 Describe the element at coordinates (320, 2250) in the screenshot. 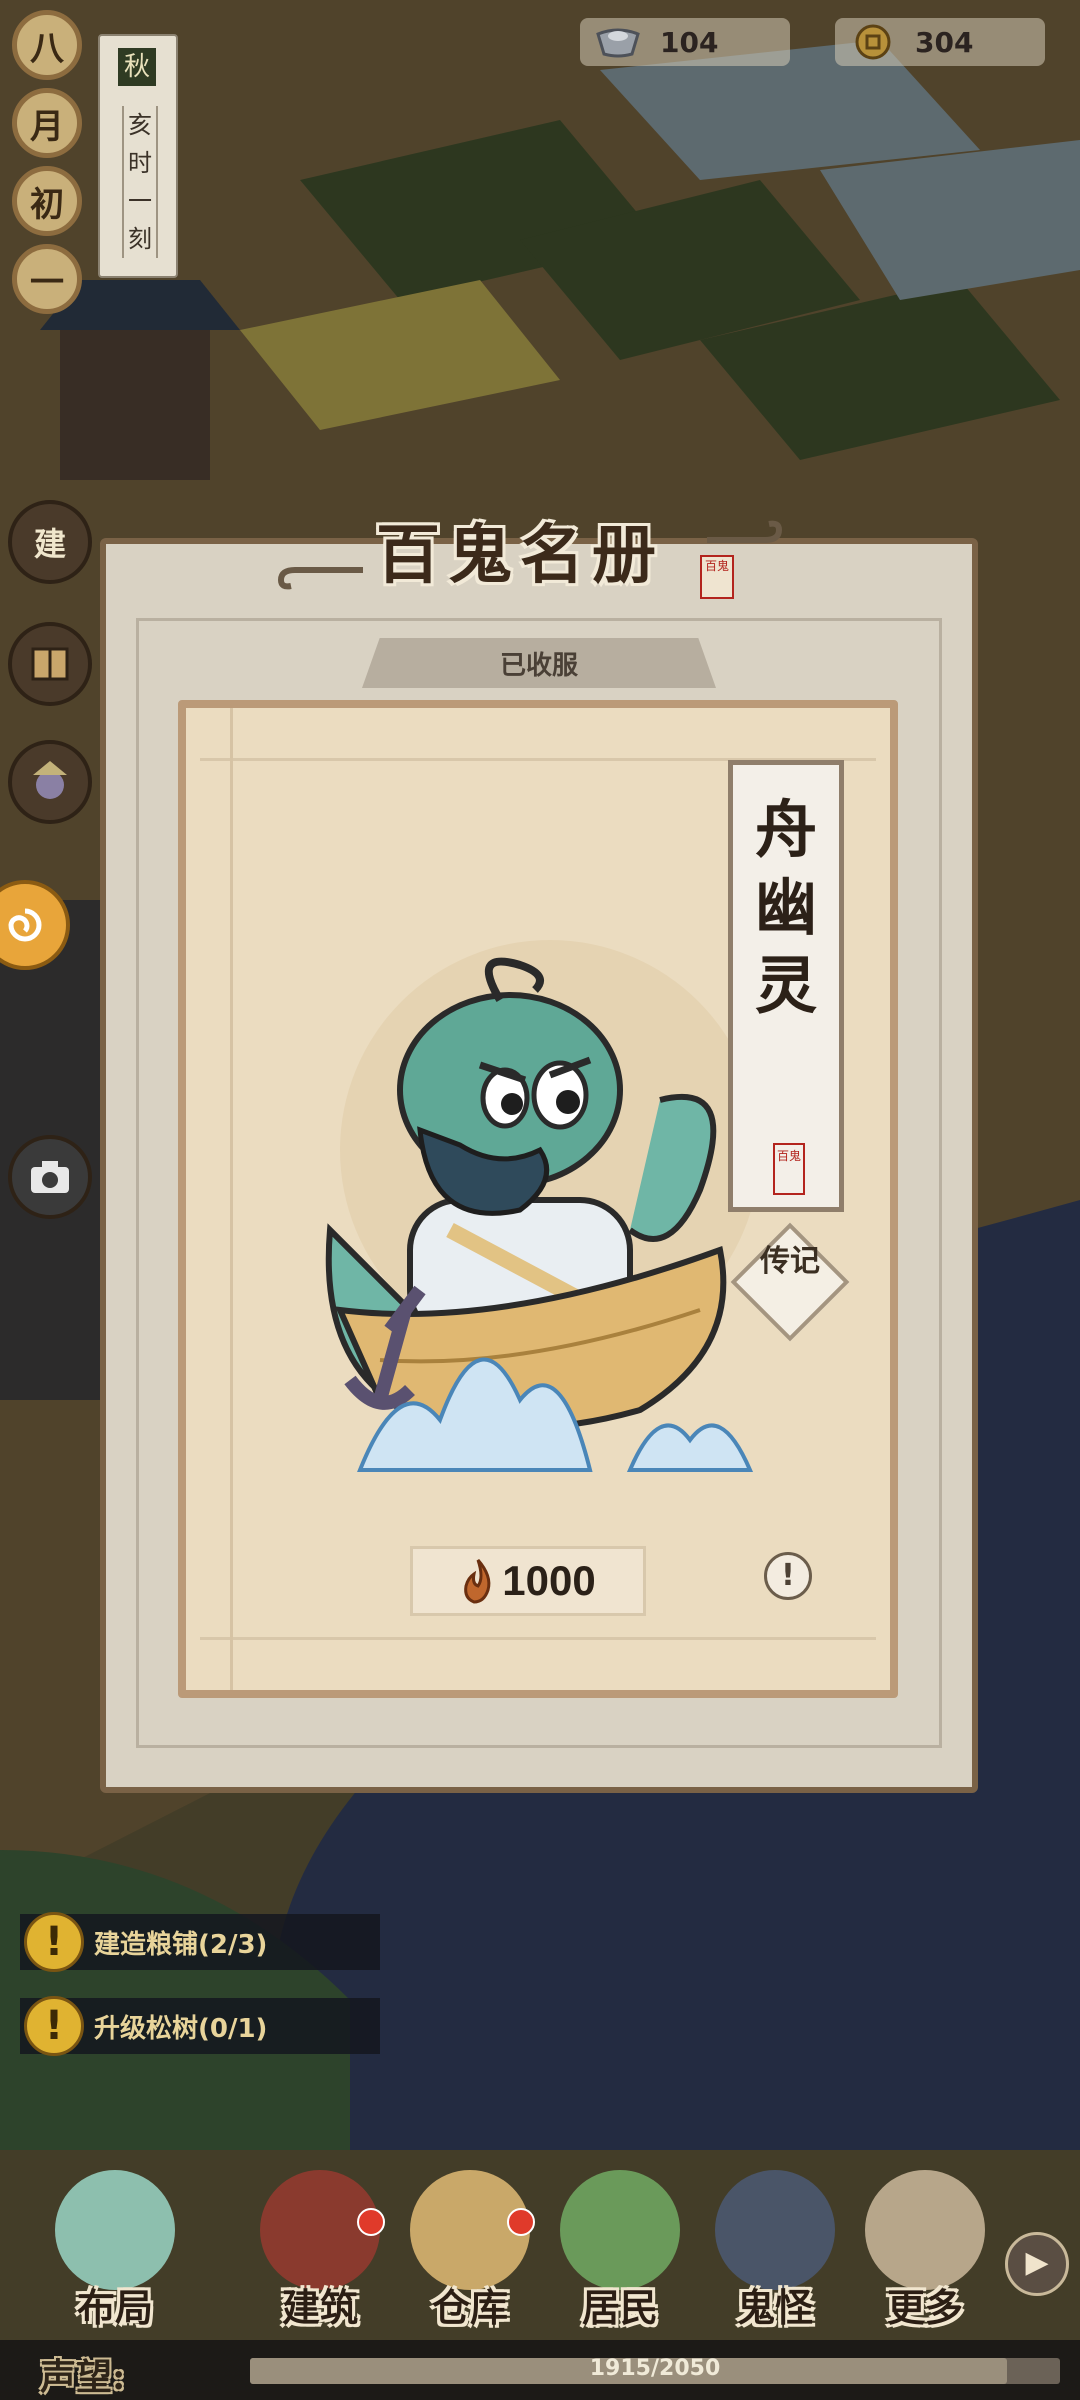

I see `nav-buildings: 建筑` at that location.